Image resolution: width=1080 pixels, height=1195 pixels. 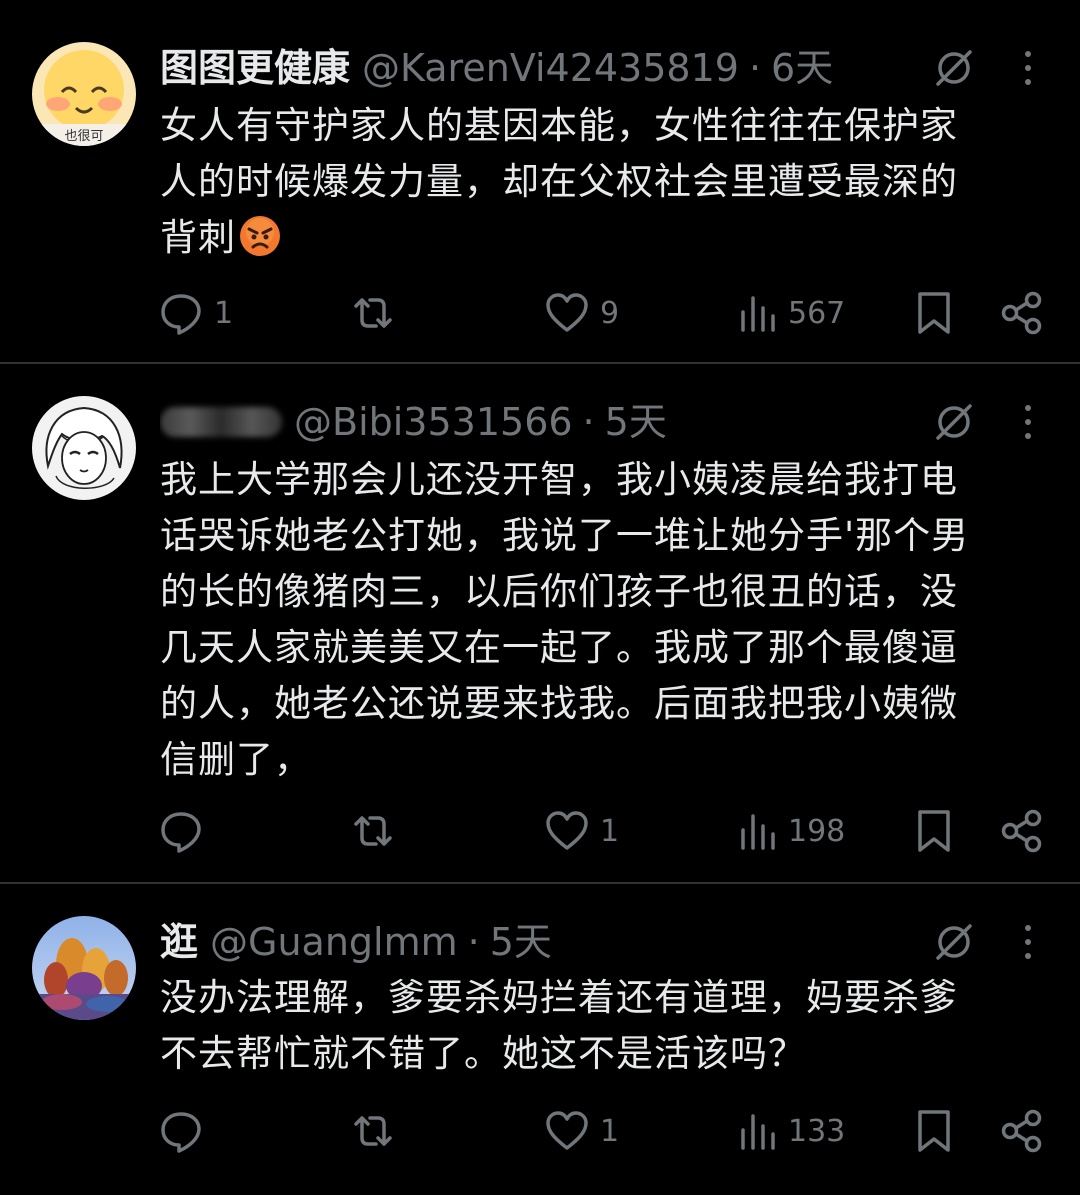 What do you see at coordinates (224, 313) in the screenshot?
I see `reply-count: 1` at bounding box center [224, 313].